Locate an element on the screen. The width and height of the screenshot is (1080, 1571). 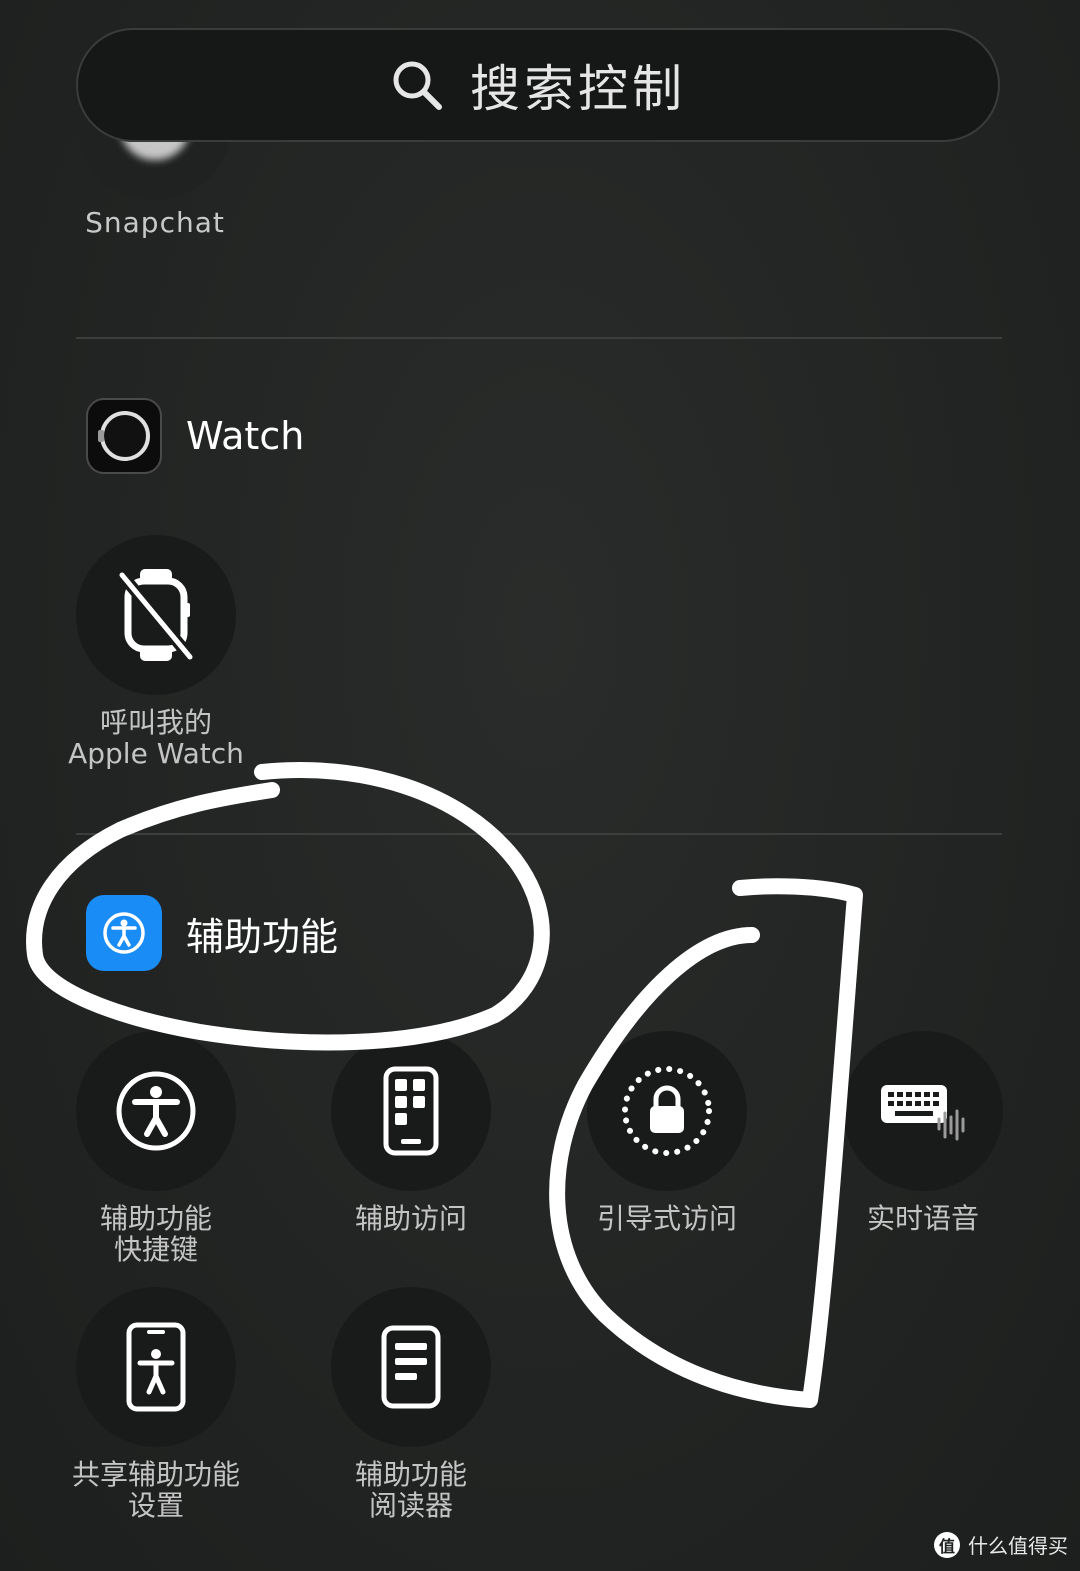
accessibility-shortcut-label-line2: 快捷键 is located at coordinates (155, 1249).